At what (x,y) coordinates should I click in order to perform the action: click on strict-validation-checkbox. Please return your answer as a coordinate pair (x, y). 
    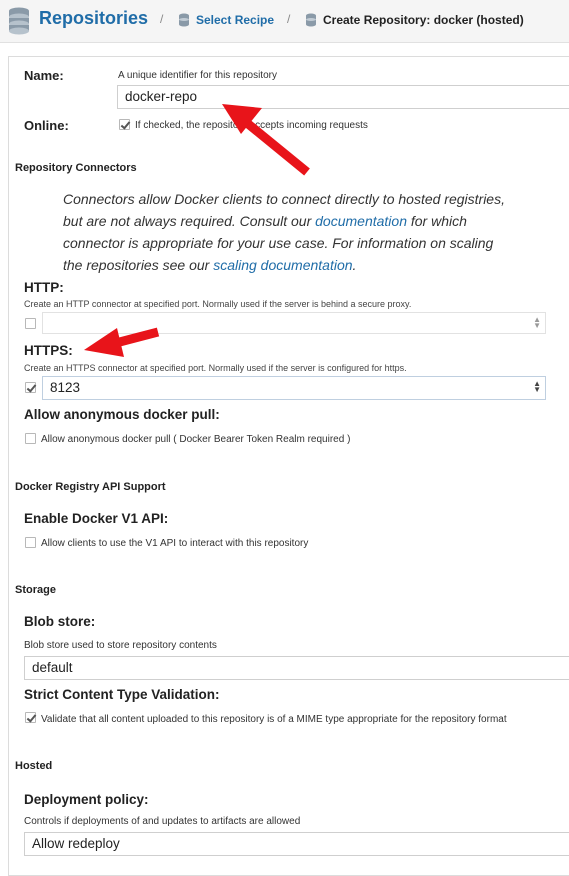
    Looking at the image, I should click on (30, 717).